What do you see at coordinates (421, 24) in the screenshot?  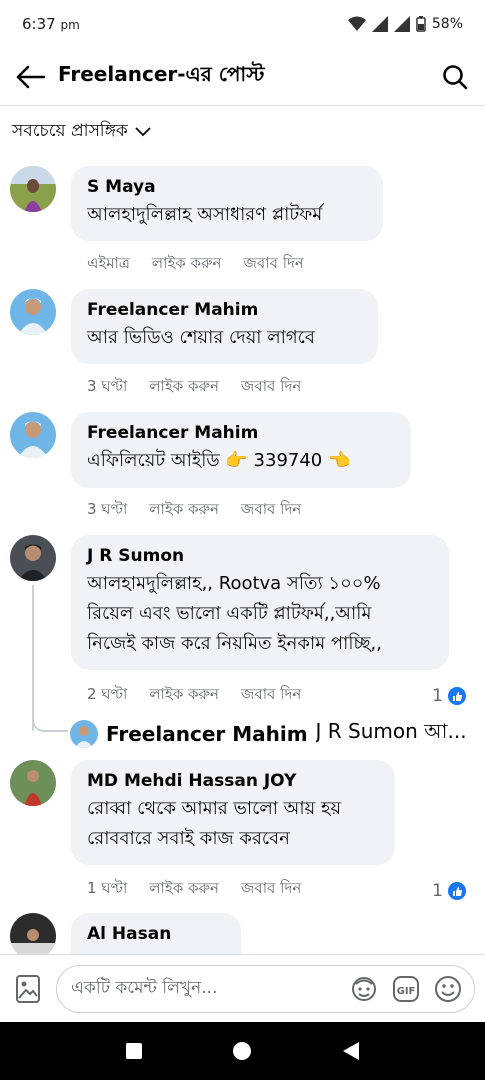 I see `battery-icon` at bounding box center [421, 24].